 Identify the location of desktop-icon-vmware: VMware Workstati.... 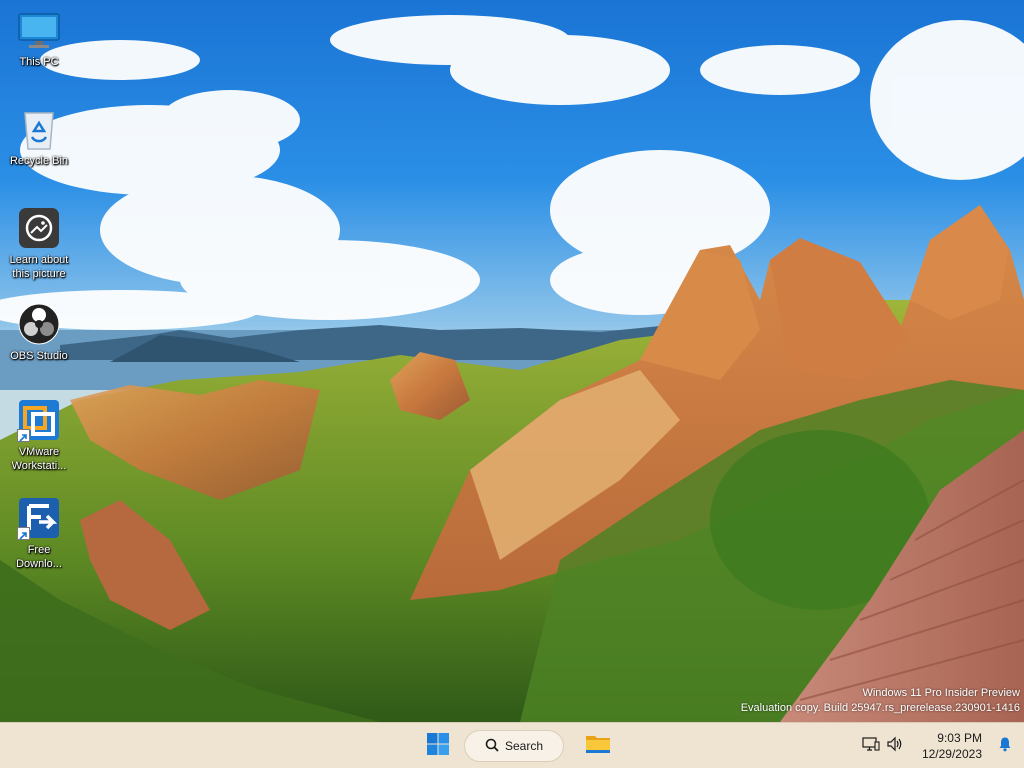
(39, 438).